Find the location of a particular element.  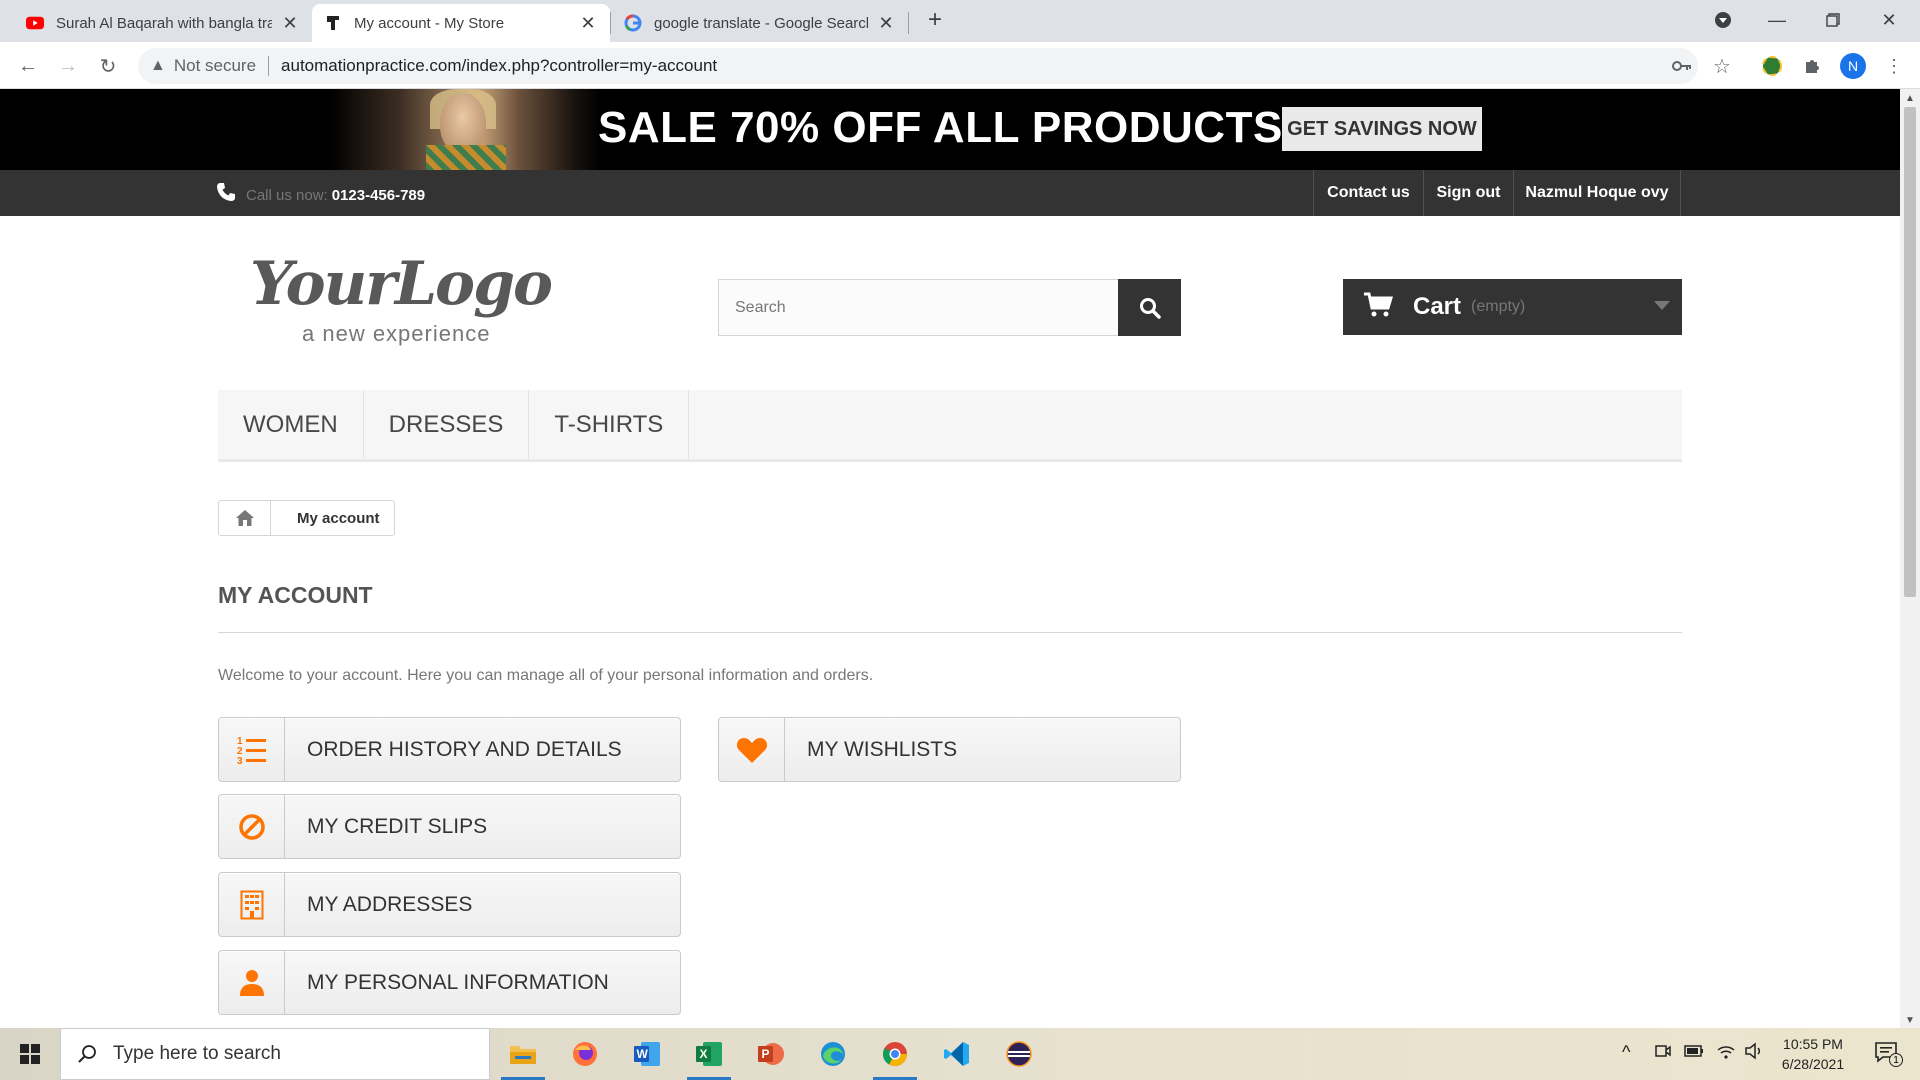

tab-title: google translate - Google Search is located at coordinates (761, 23).